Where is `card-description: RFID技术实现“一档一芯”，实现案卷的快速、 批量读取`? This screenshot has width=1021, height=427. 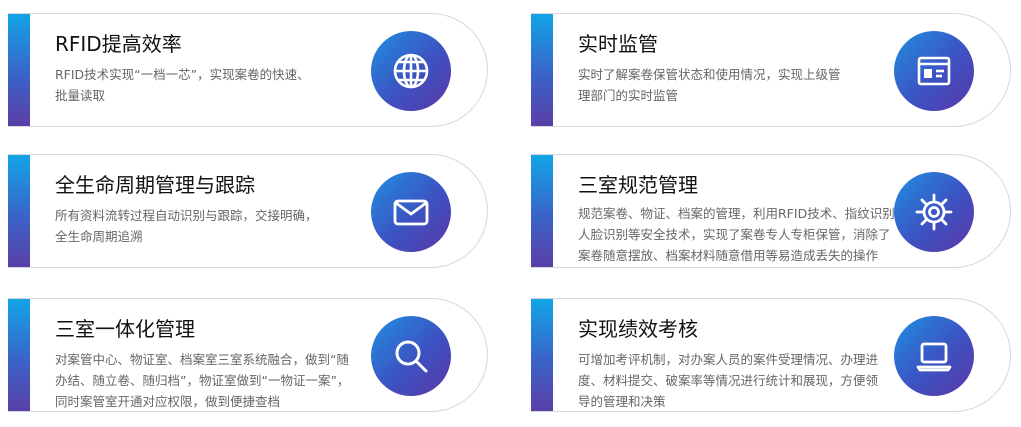 card-description: RFID技术实现“一档一芯”，实现案卷的快速、 批量读取 is located at coordinates (205, 85).